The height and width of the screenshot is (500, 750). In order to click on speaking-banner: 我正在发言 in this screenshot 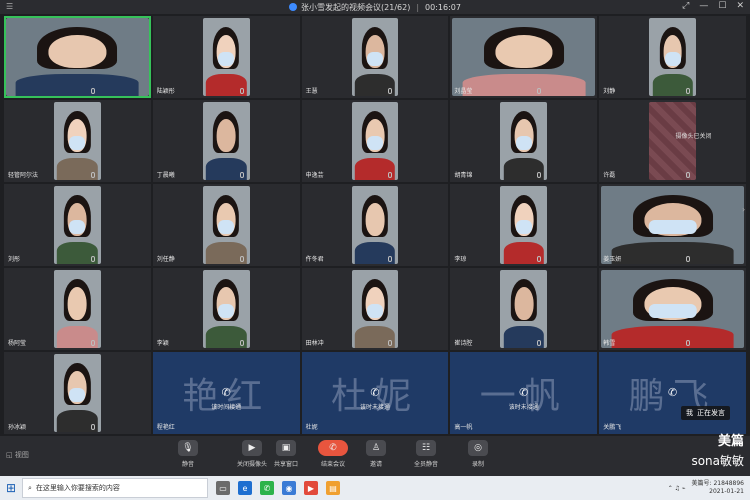, I will do `click(705, 413)`.